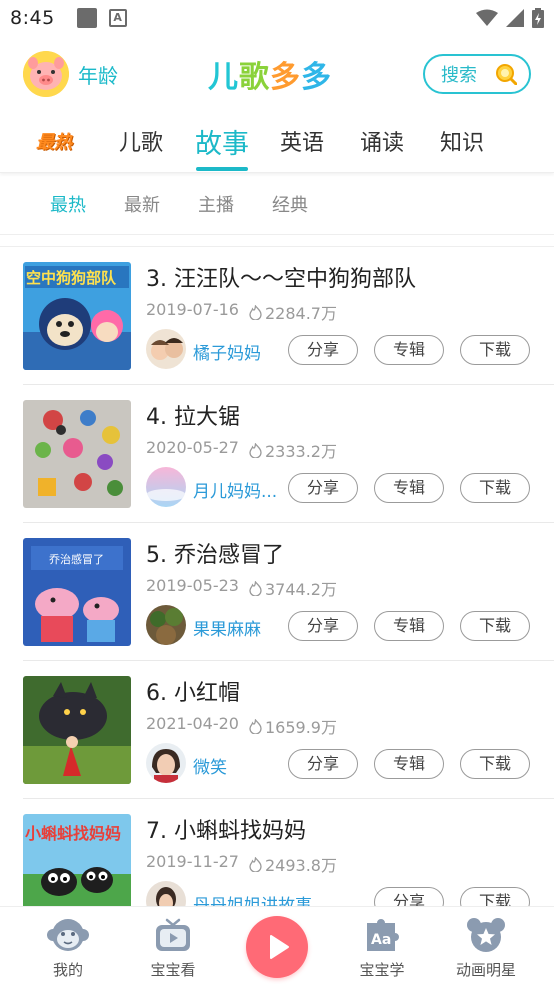 This screenshot has height=984, width=554. What do you see at coordinates (485, 970) in the screenshot?
I see `nav-label: 动画明星` at bounding box center [485, 970].